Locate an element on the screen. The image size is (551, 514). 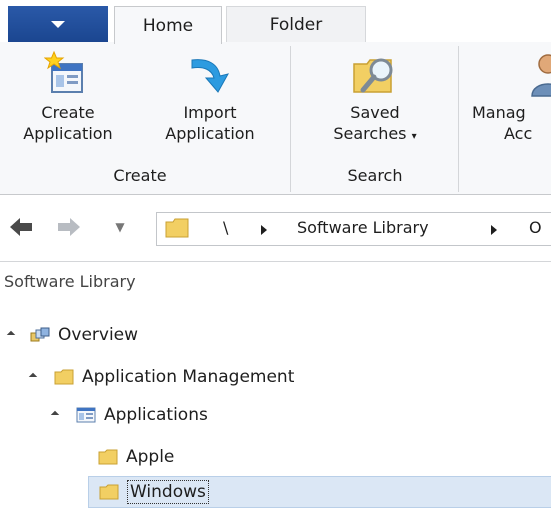
import-arrow-icon is located at coordinates (210, 76).